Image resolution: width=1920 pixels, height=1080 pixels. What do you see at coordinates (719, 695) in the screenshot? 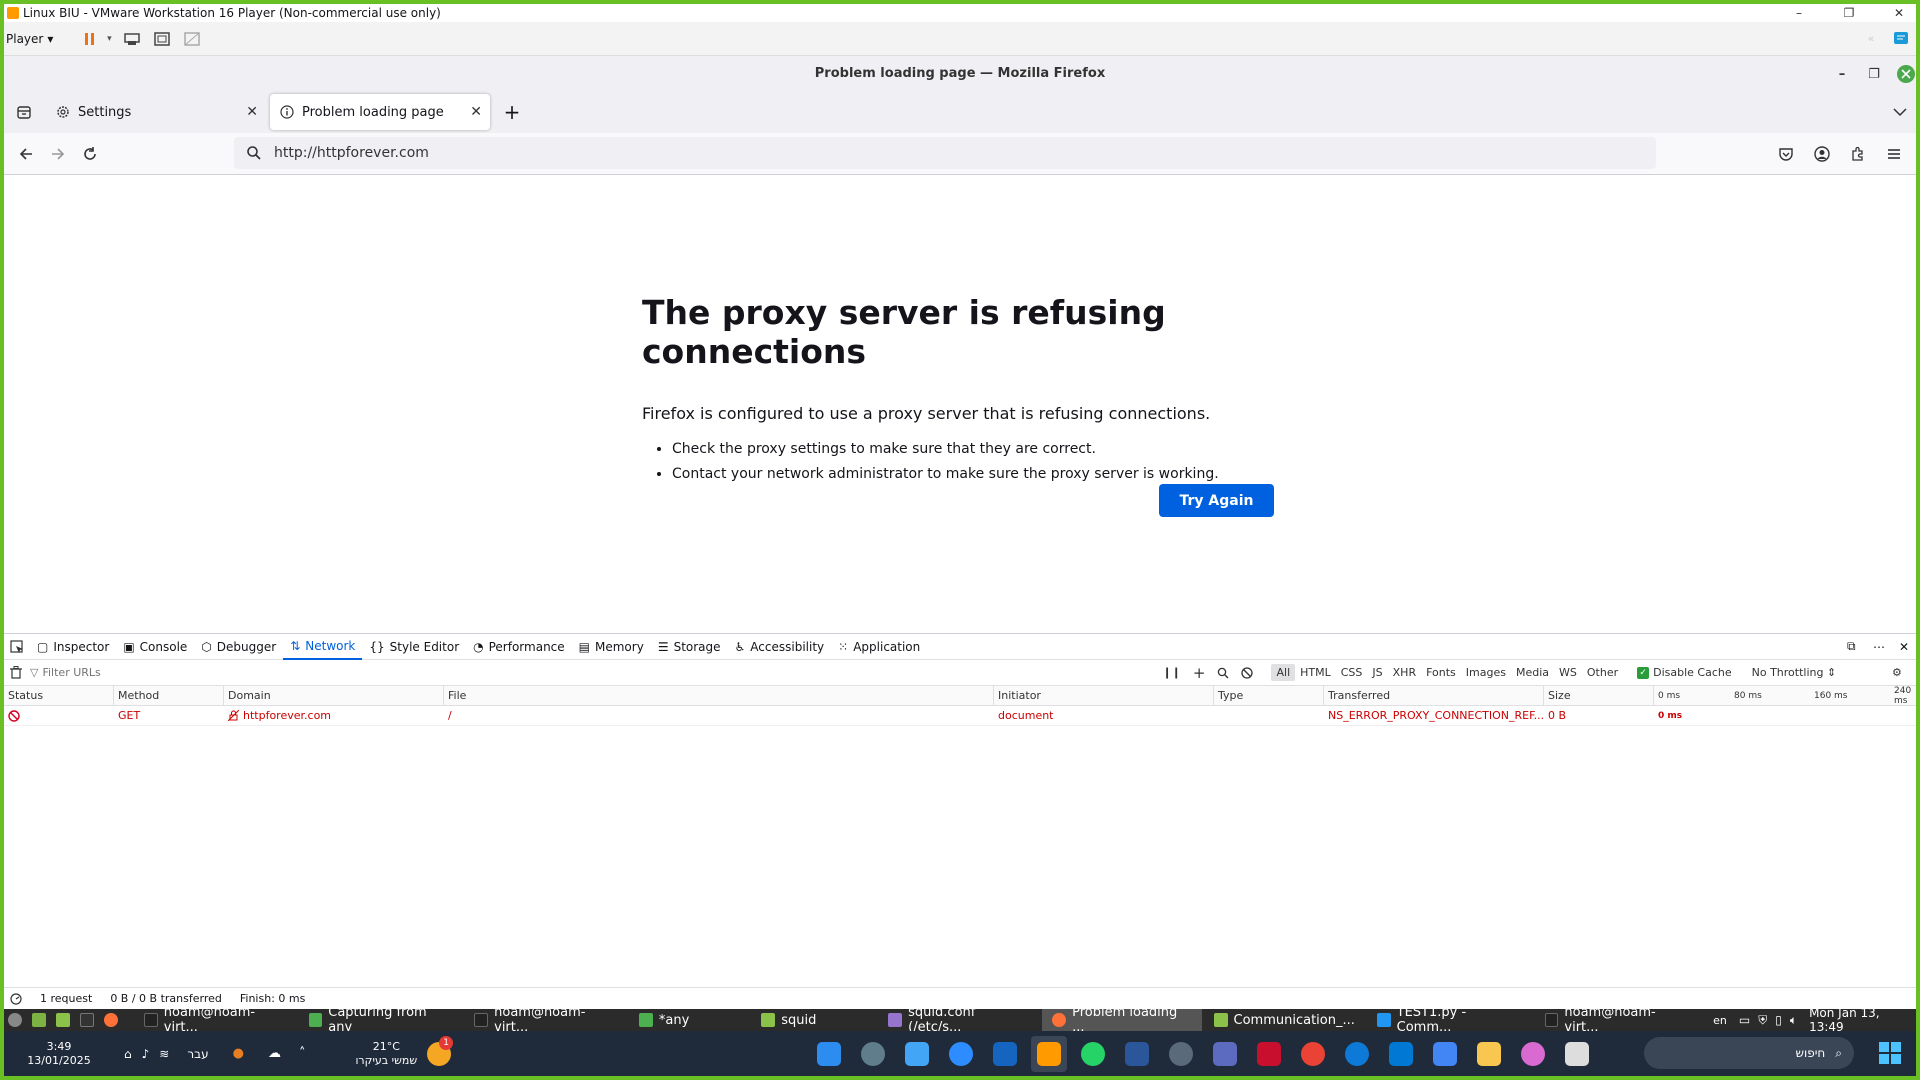
I see `col-file: File` at bounding box center [719, 695].